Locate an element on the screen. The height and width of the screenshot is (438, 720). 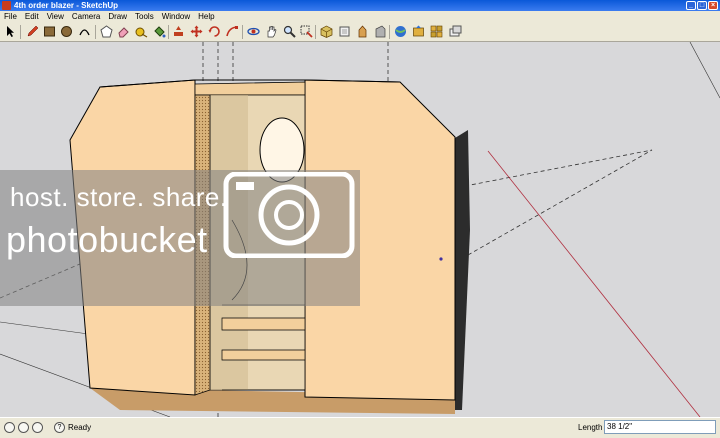
maximize-button: □ is located at coordinates (702, 5).